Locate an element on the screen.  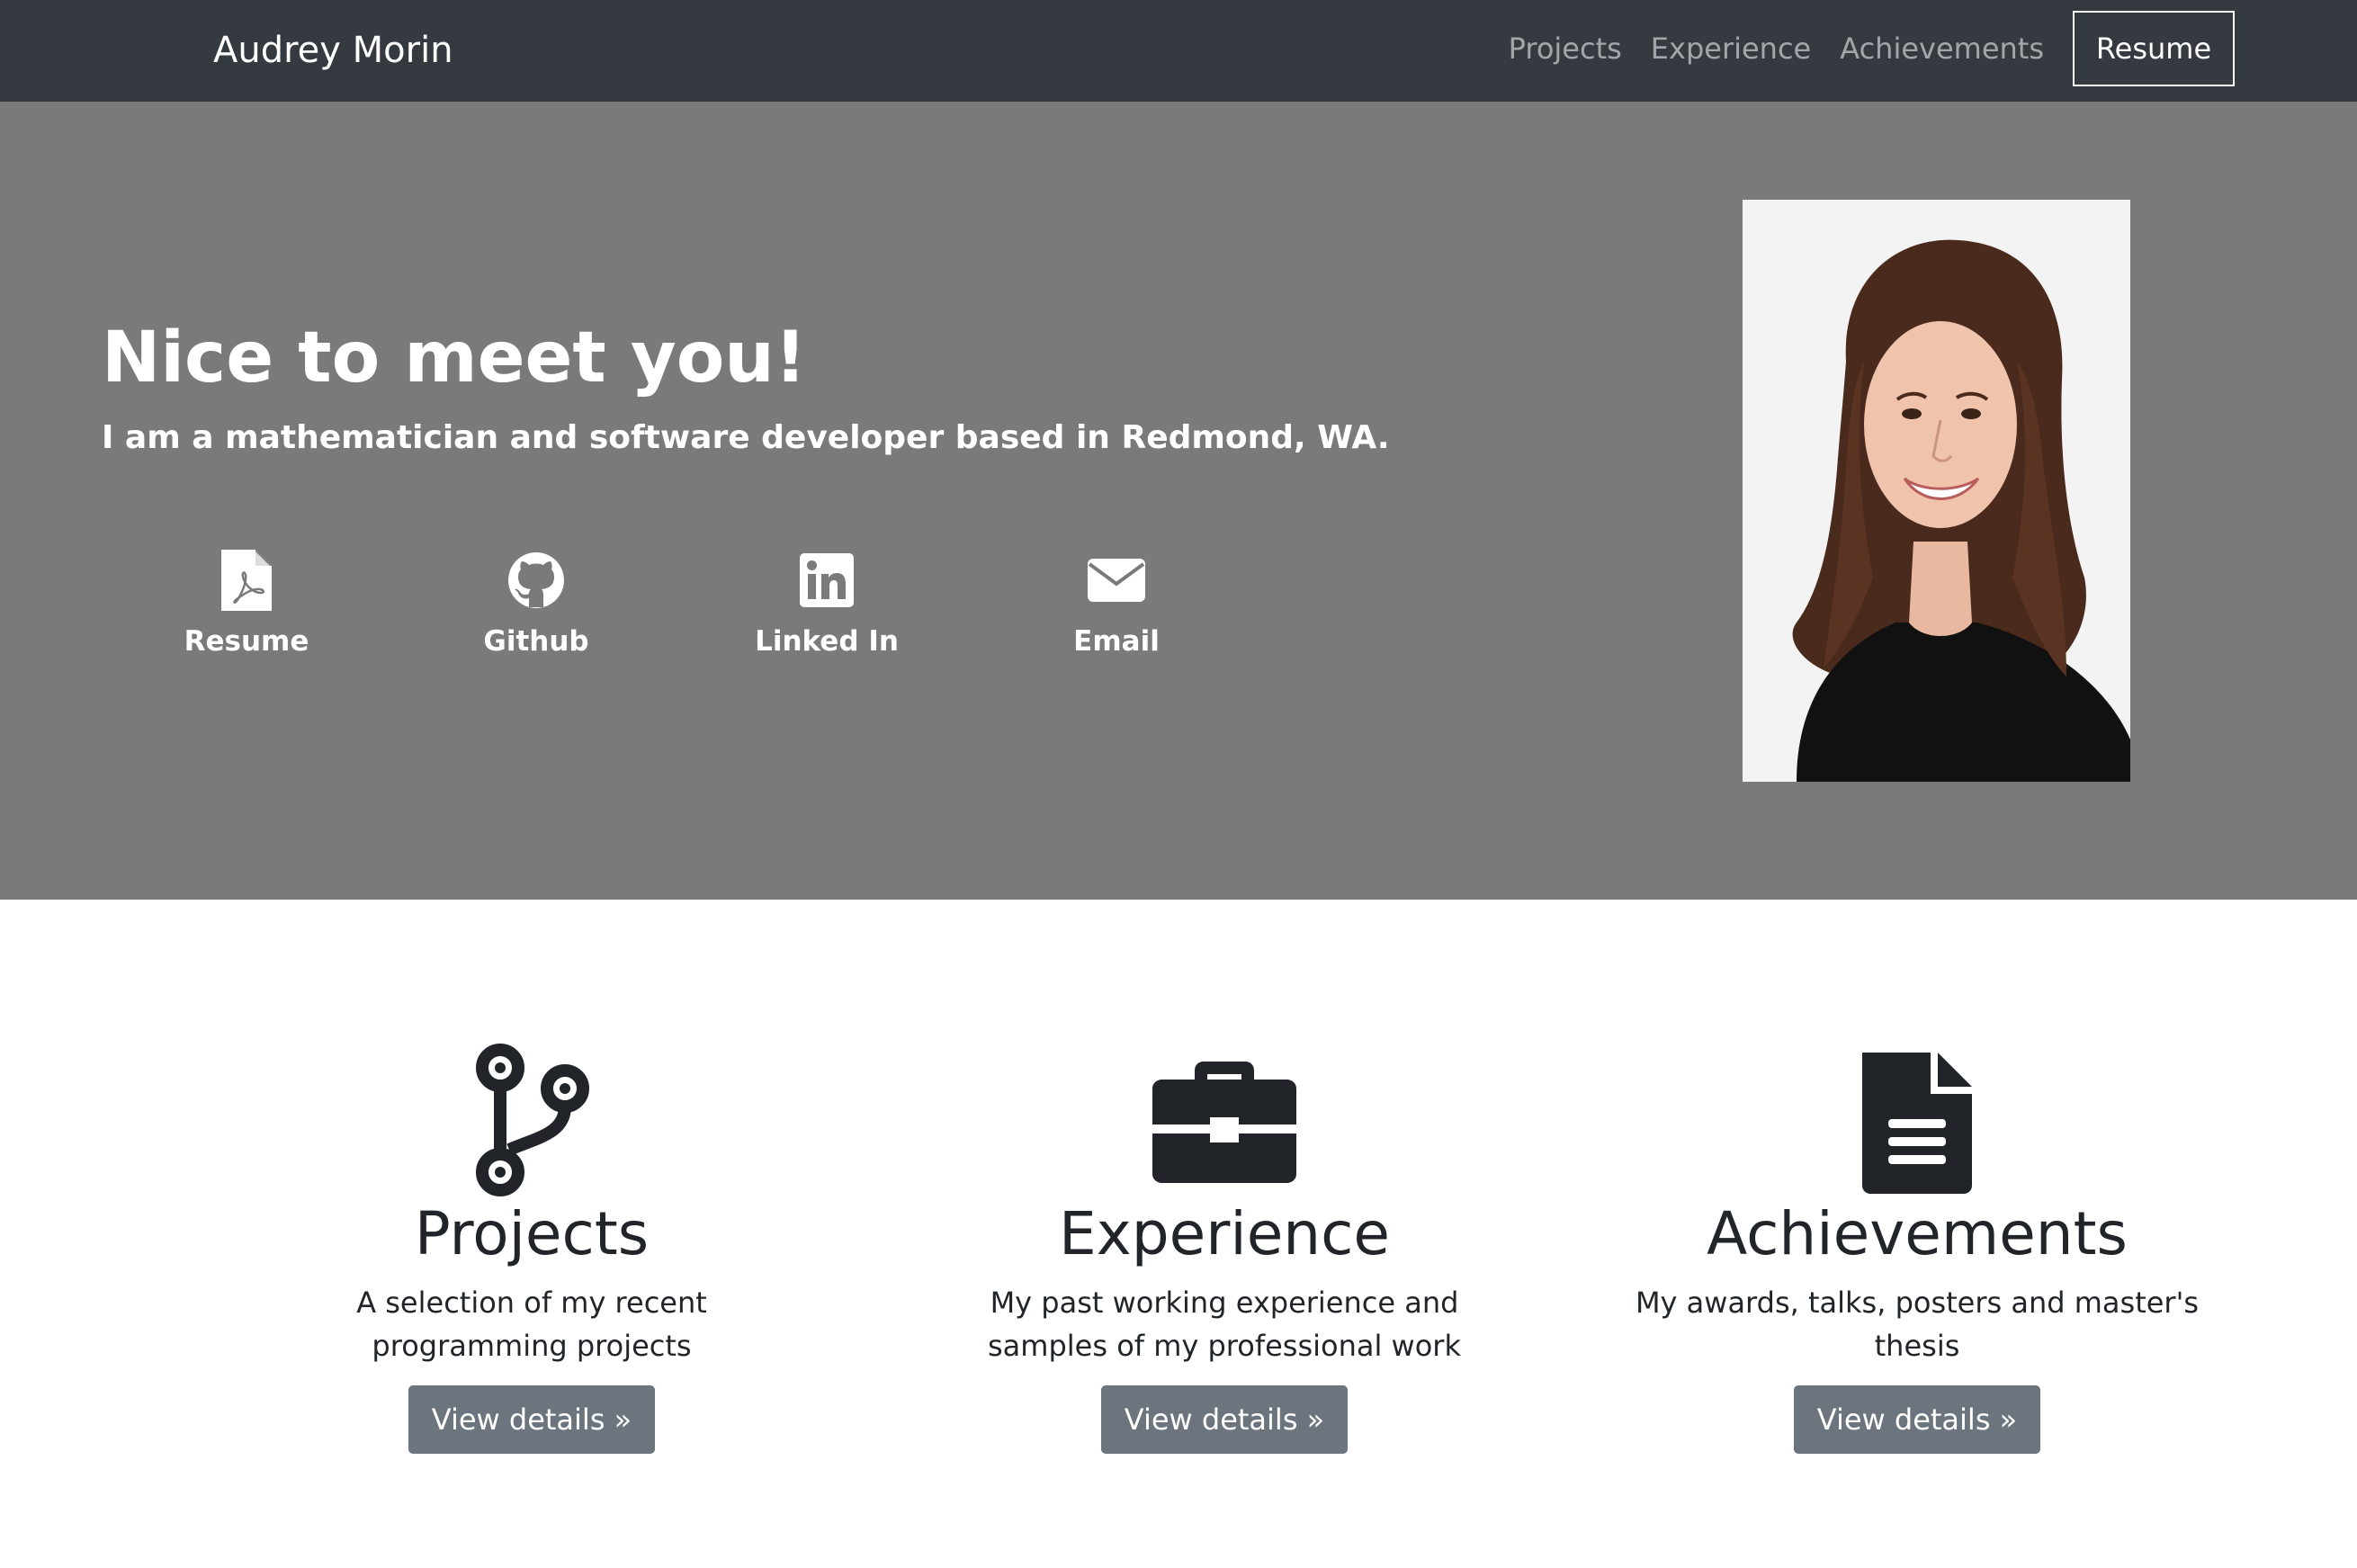
nav-link-projects: Projects is located at coordinates (1565, 48).